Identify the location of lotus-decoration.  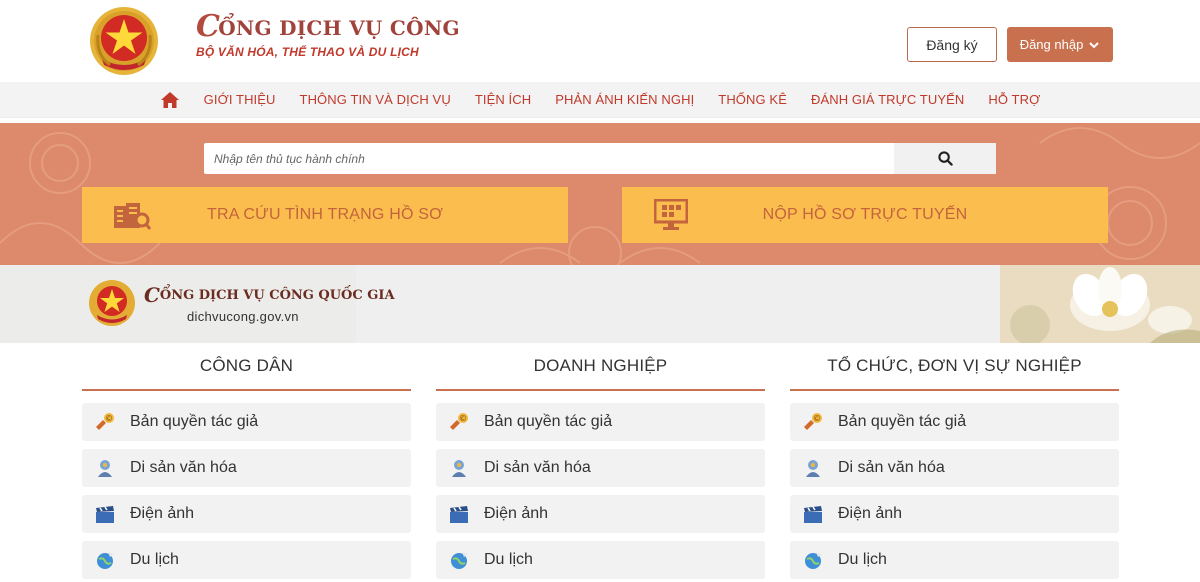
(1100, 304).